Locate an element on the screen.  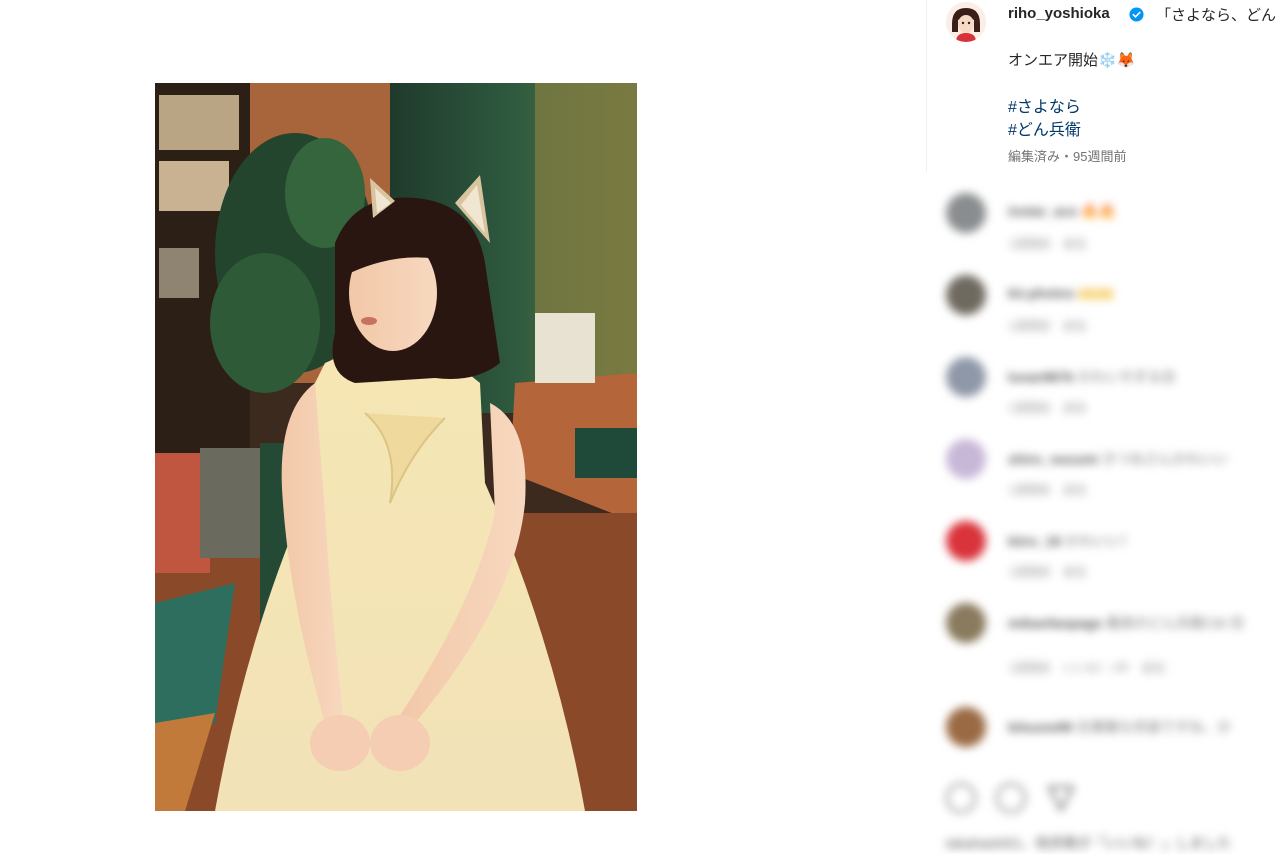
post-actions is located at coordinates (1106, 803).